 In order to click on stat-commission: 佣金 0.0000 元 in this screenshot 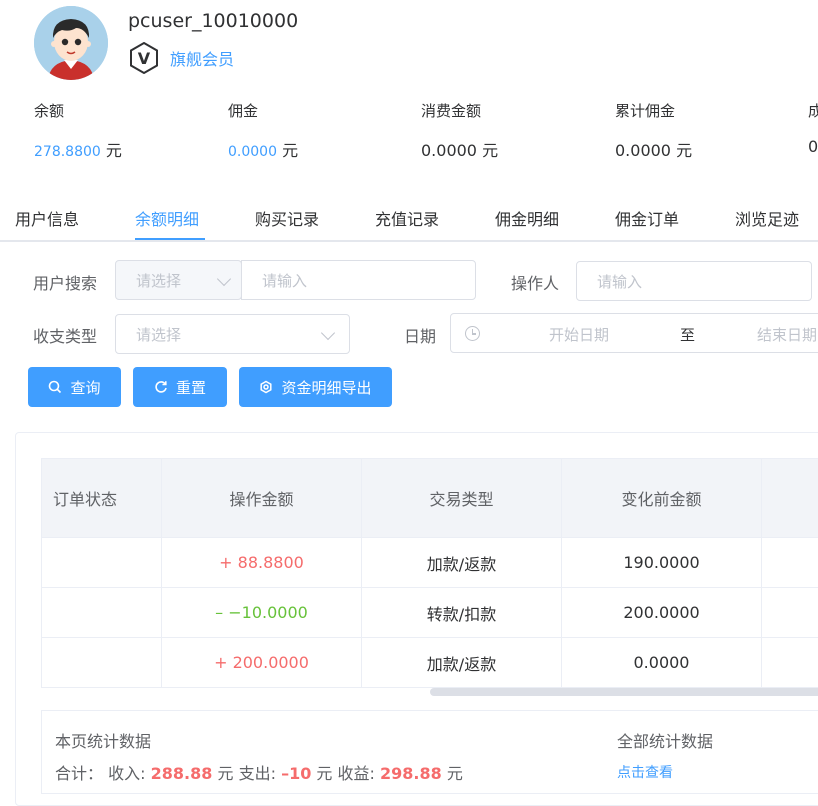, I will do `click(263, 130)`.